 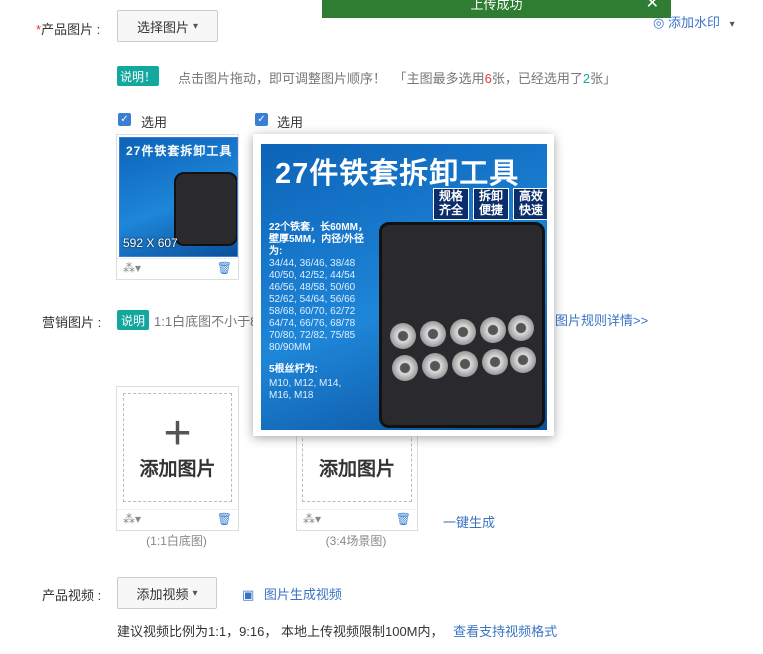 What do you see at coordinates (652, 6) in the screenshot?
I see `close-icon: ✕` at bounding box center [652, 6].